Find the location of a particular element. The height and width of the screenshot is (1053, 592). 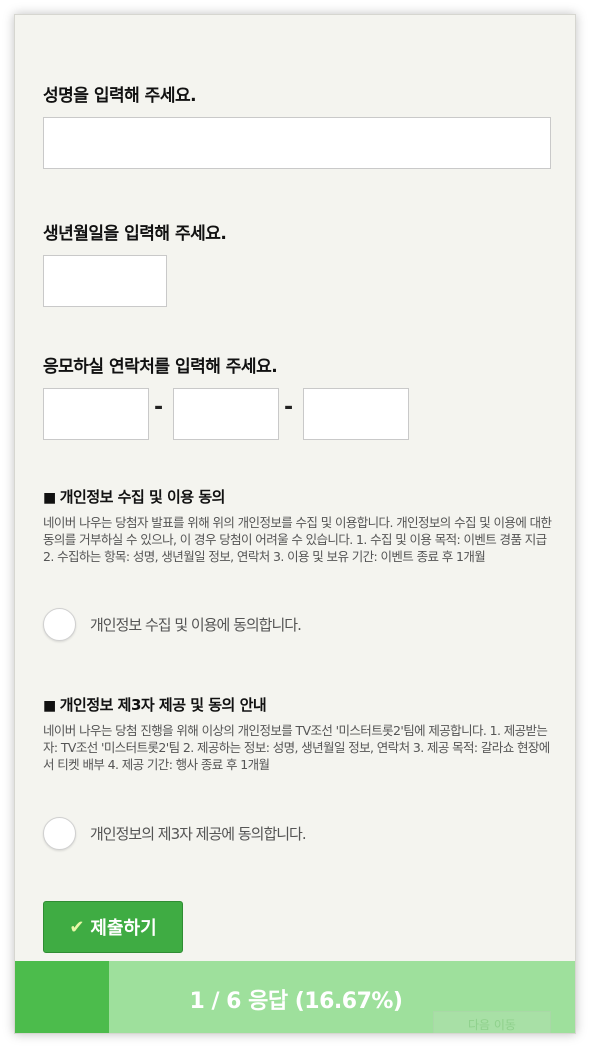

privacy-consent: 개인정보 수집 및 이용에 동의합니다. is located at coordinates (172, 624).